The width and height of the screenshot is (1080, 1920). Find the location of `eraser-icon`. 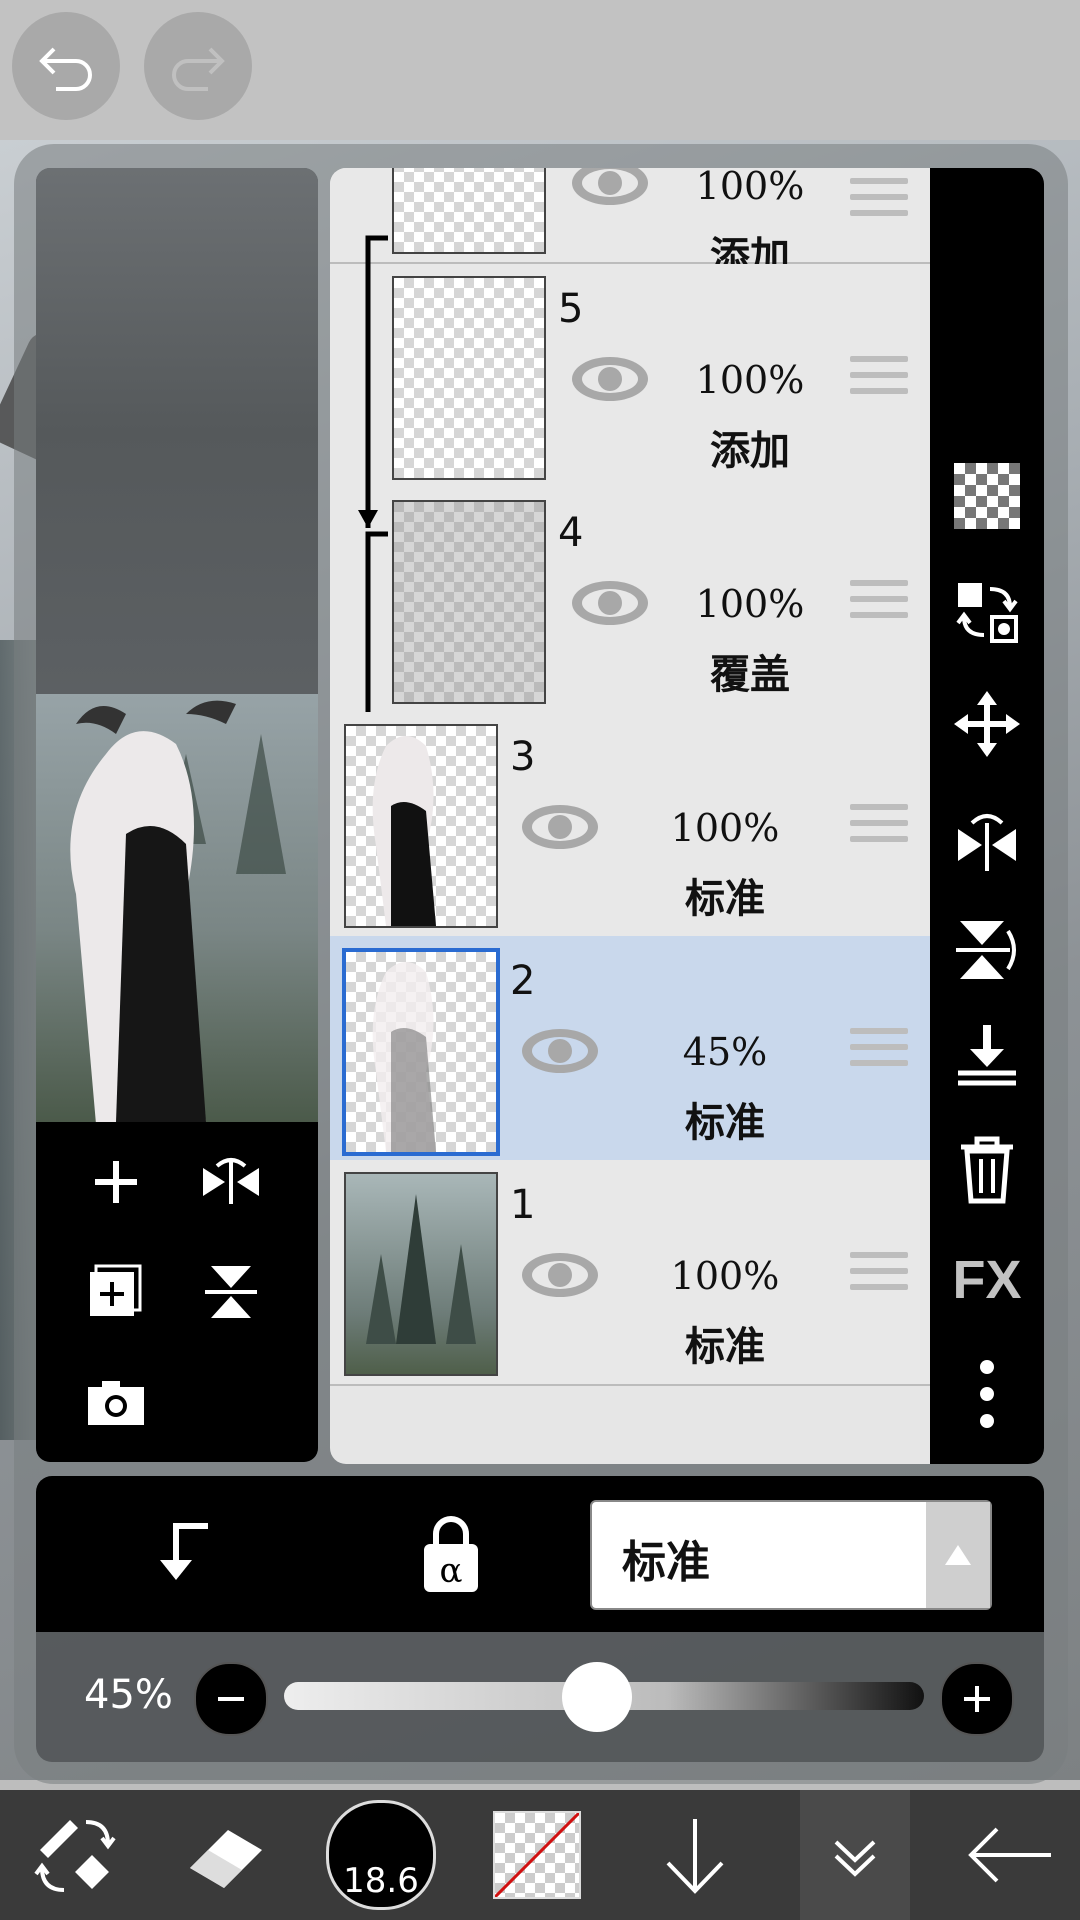

eraser-icon is located at coordinates (226, 1859).